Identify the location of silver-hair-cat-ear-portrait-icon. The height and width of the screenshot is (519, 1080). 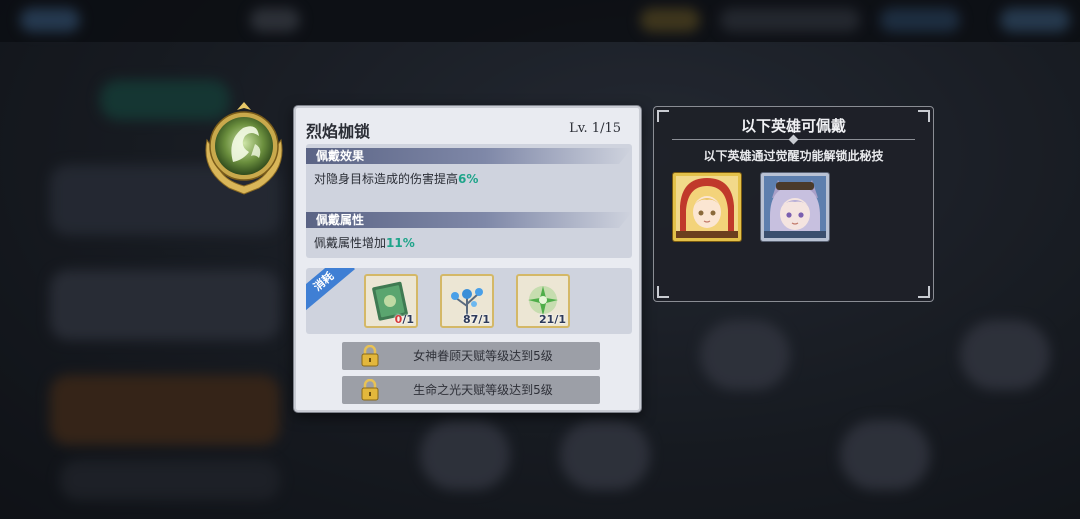
(795, 207).